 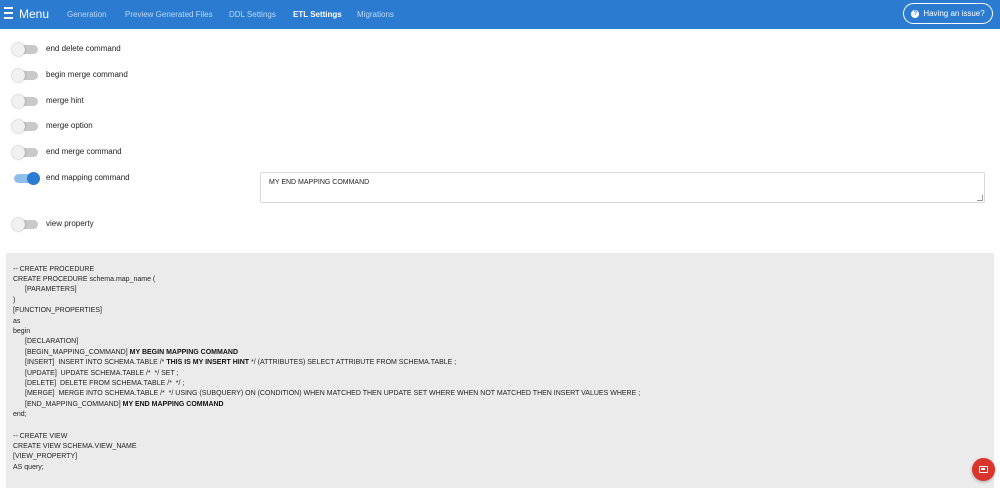 What do you see at coordinates (20, 414) in the screenshot?
I see `code-line: end;` at bounding box center [20, 414].